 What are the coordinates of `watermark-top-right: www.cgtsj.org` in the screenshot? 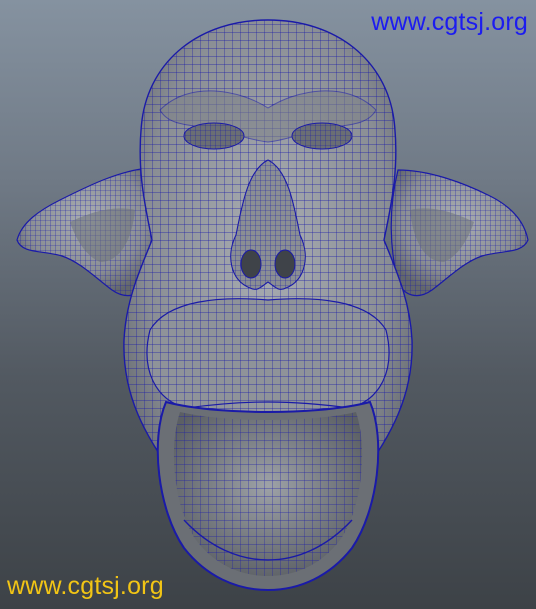 It's located at (449, 22).